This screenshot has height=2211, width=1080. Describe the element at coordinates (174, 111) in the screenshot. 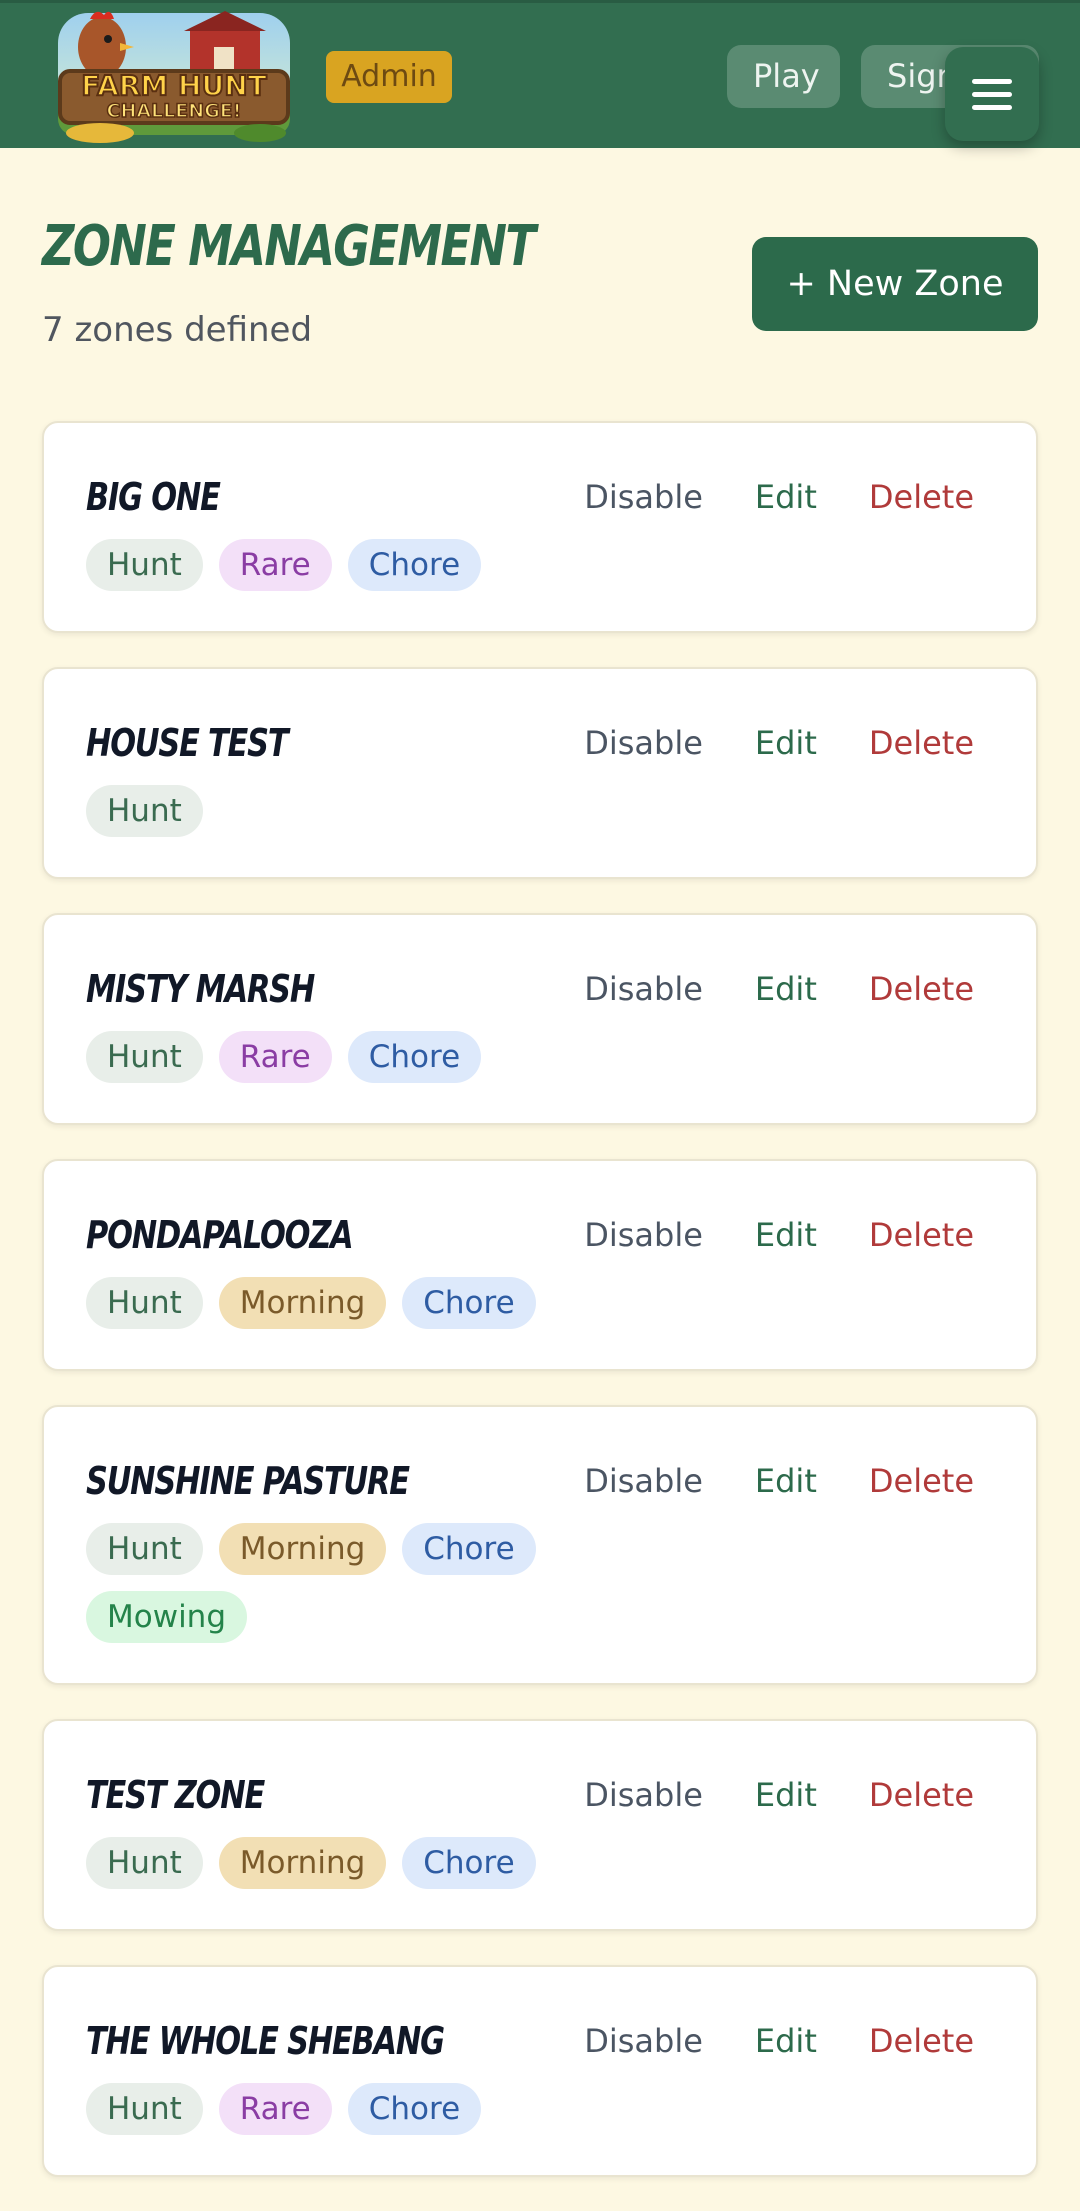

I see `logo-subtitle: CHALLENGE!` at that location.